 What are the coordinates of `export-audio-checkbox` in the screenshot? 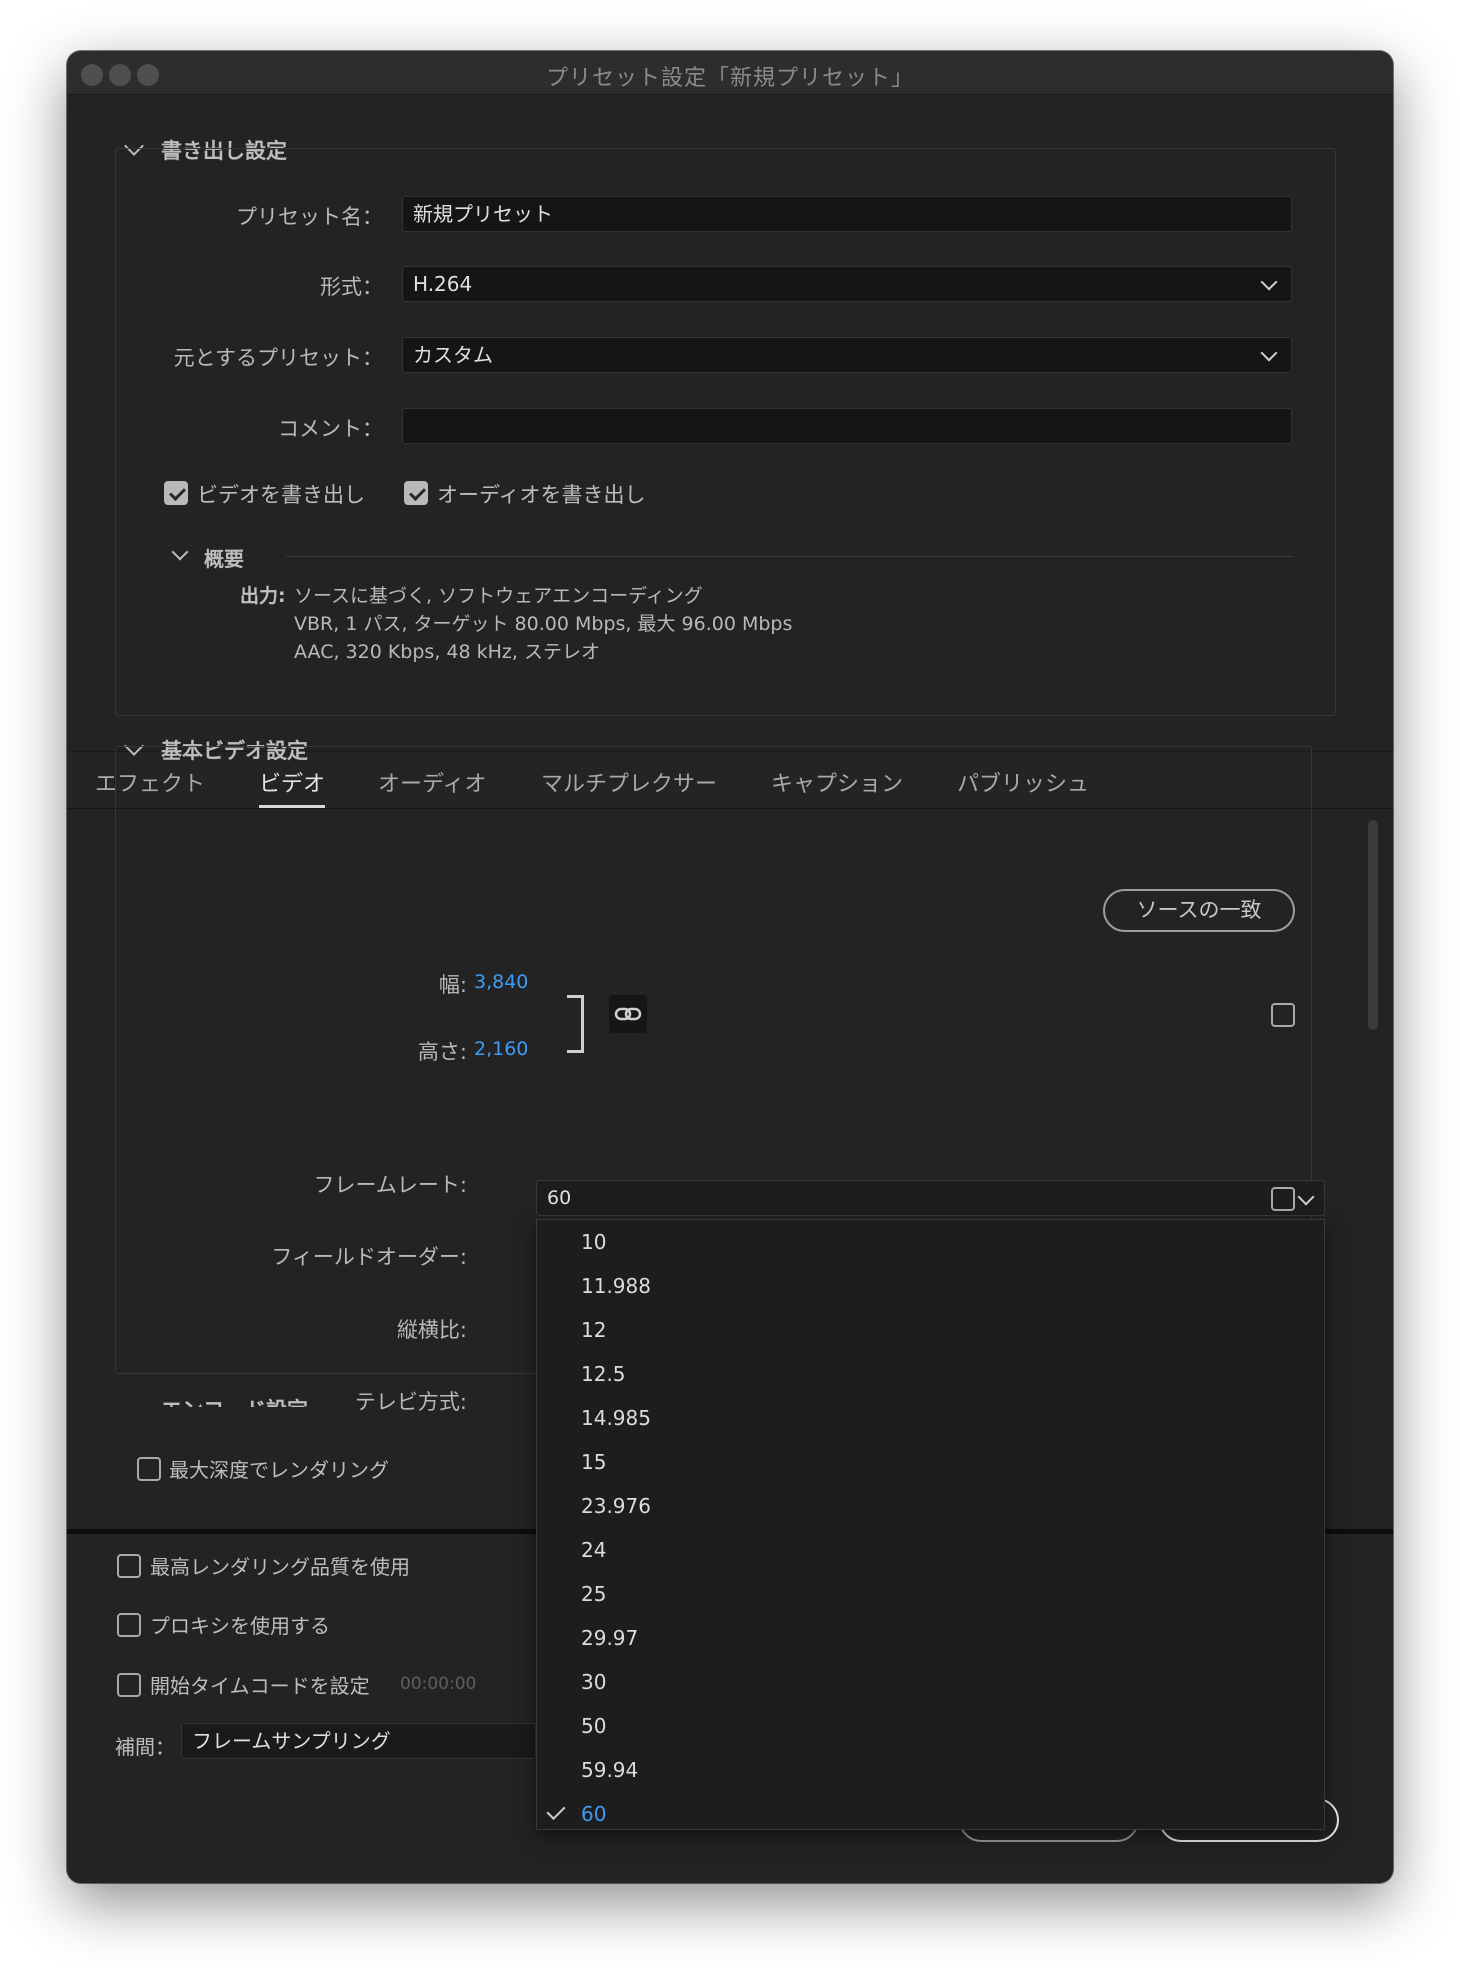 It's located at (416, 493).